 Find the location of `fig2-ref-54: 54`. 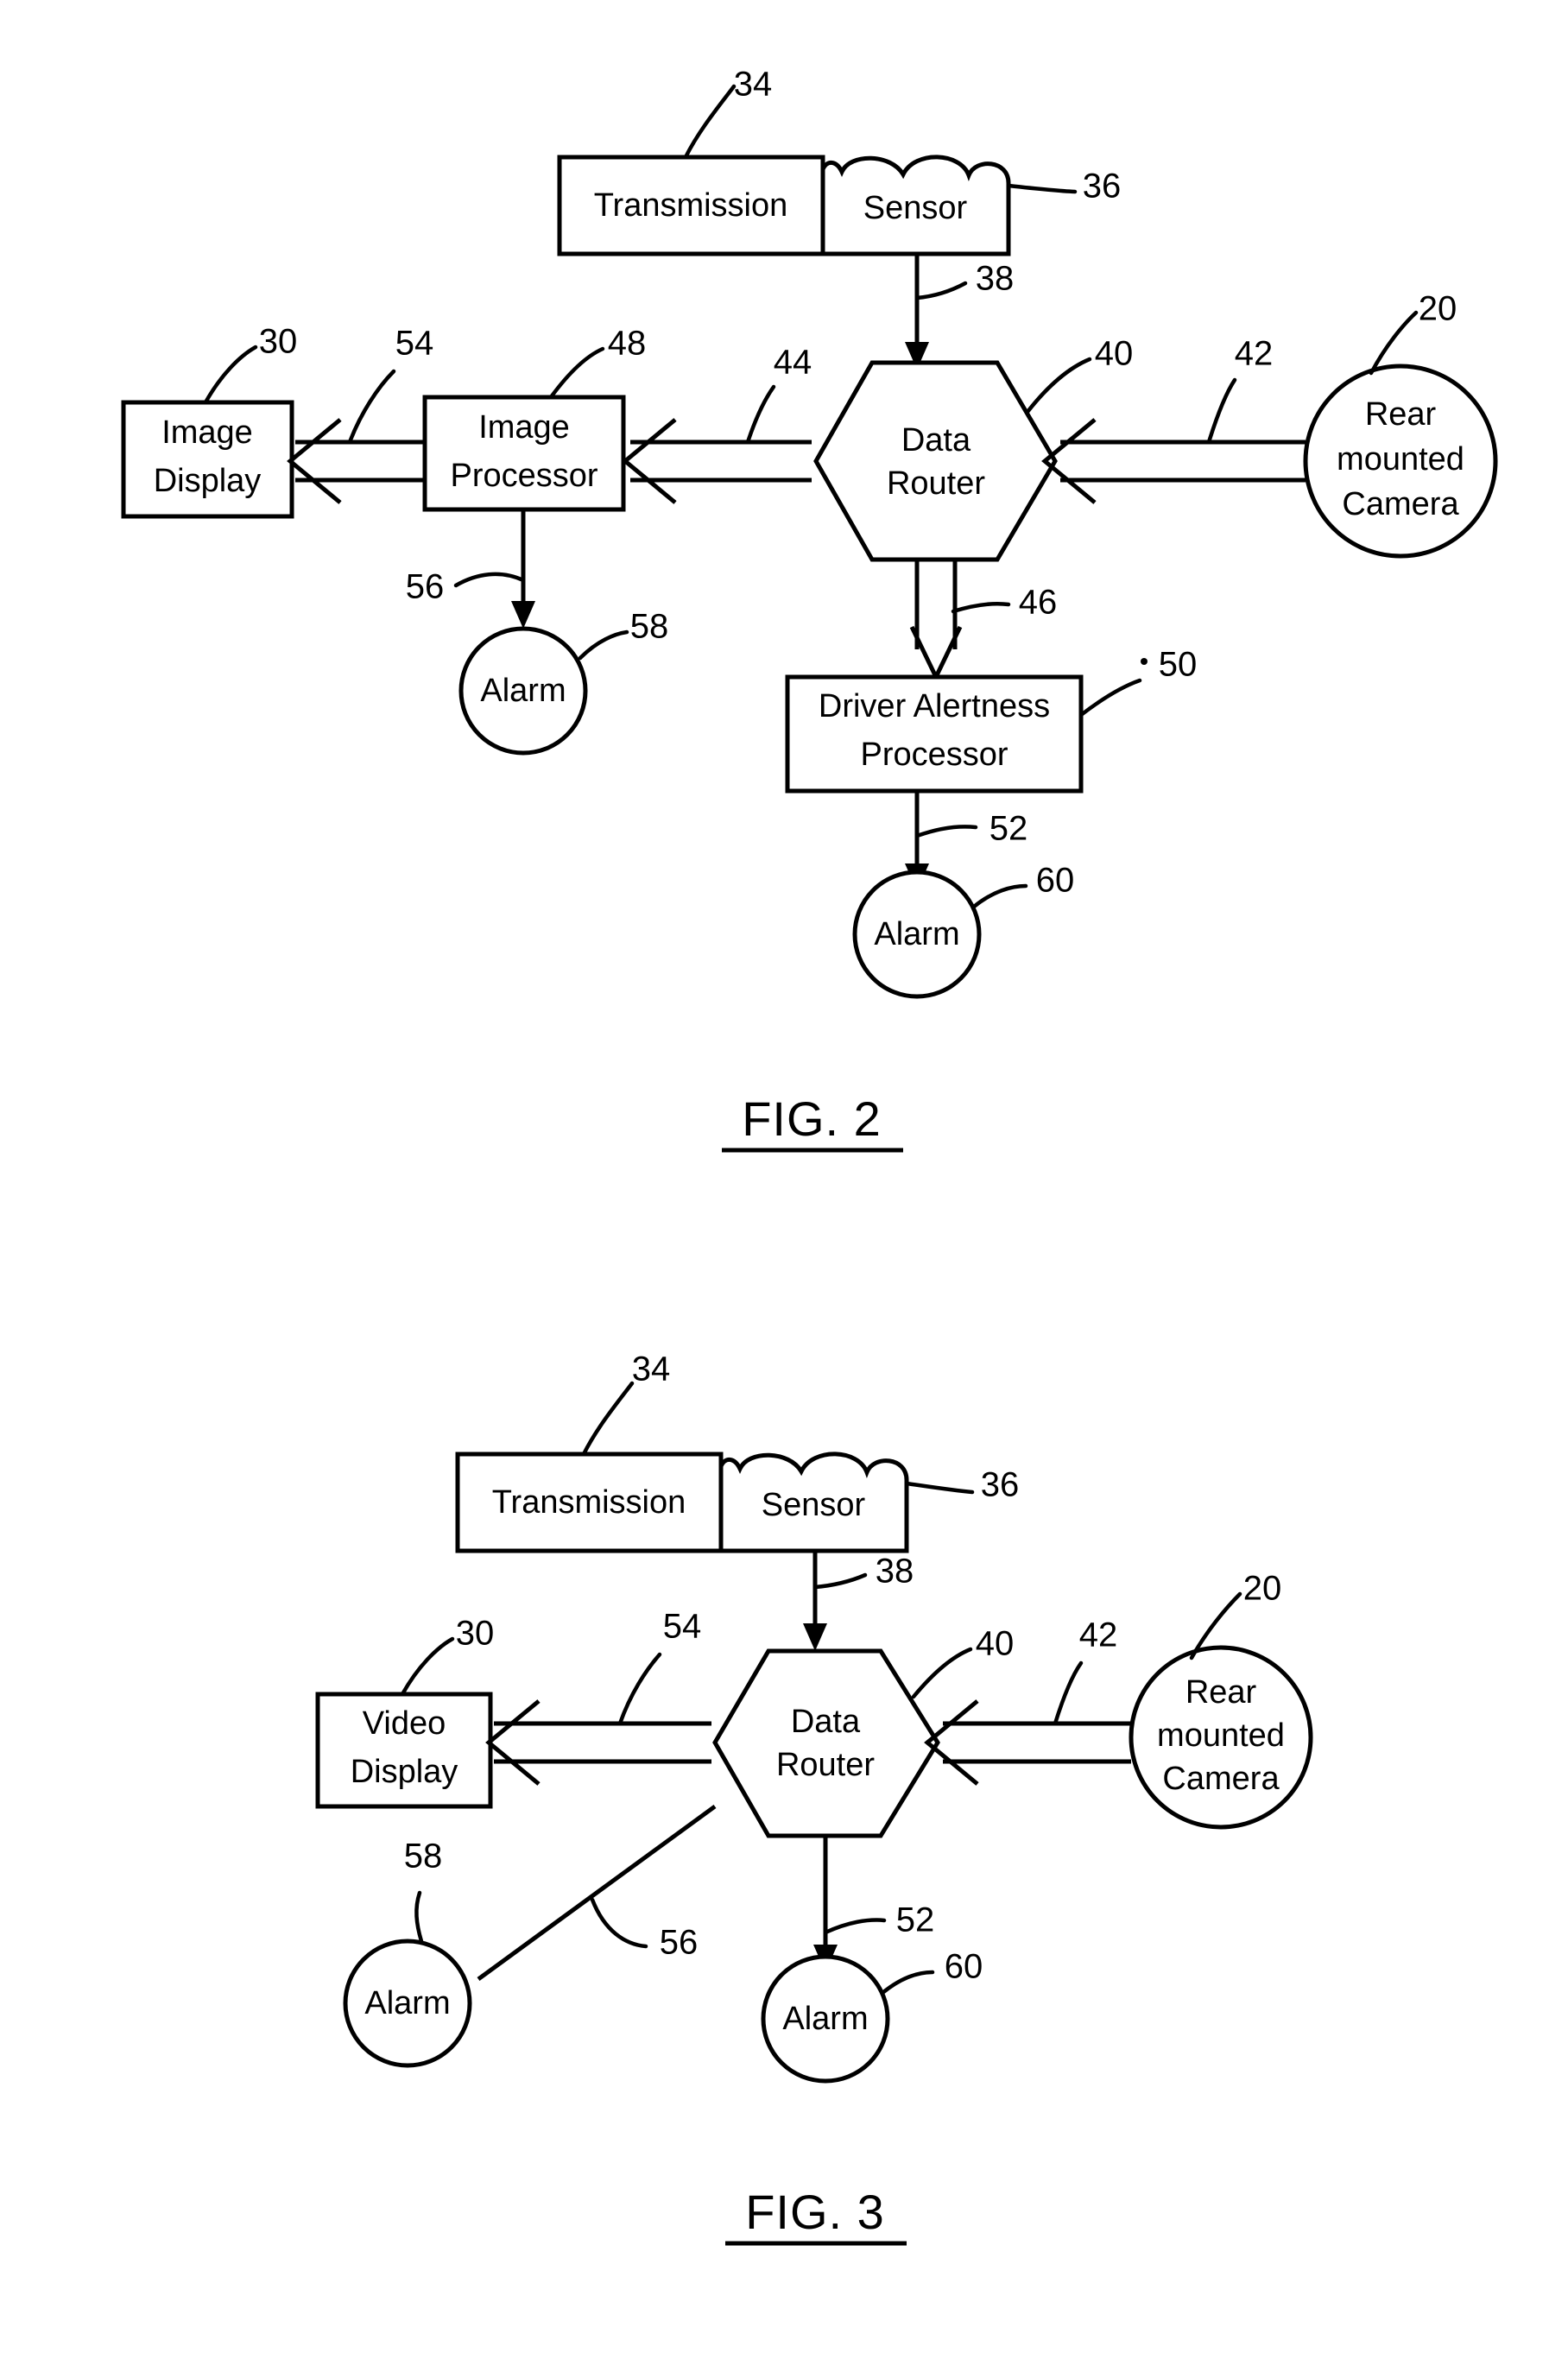

fig2-ref-54: 54 is located at coordinates (415, 344).